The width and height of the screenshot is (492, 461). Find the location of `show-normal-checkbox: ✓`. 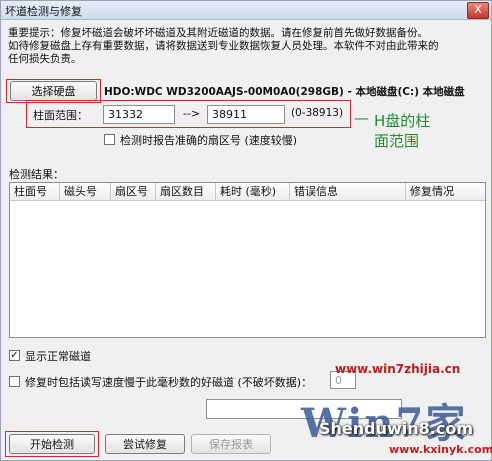

show-normal-checkbox: ✓ is located at coordinates (14, 355).